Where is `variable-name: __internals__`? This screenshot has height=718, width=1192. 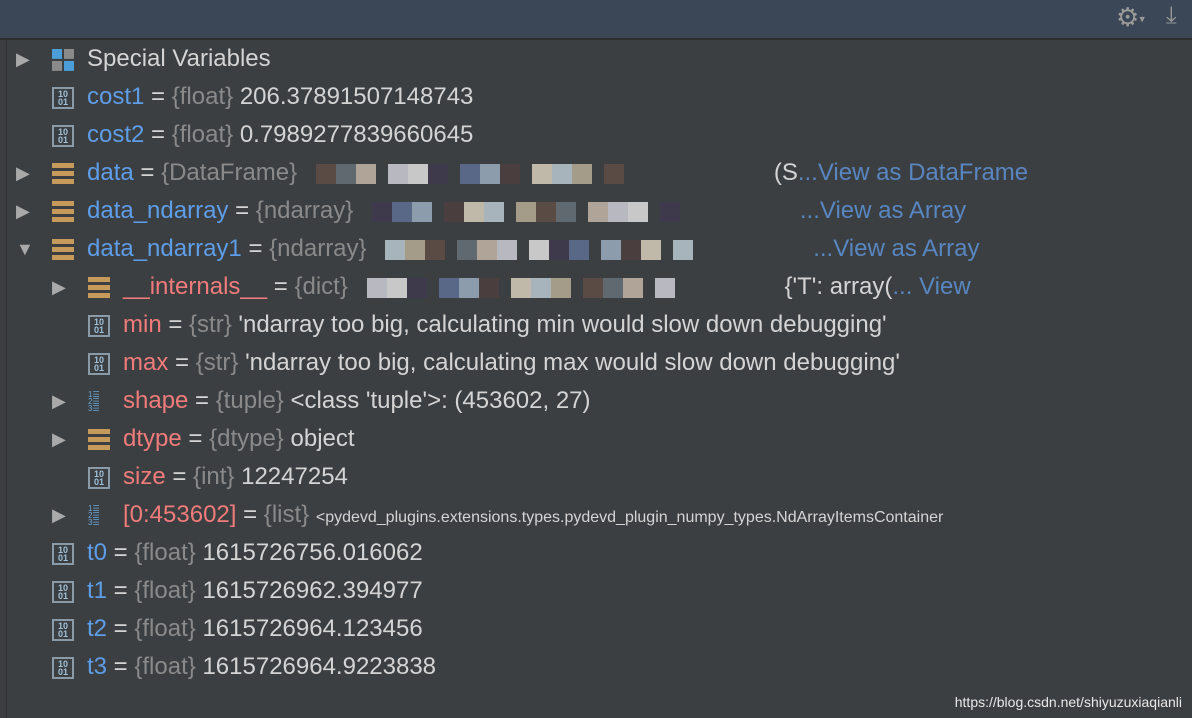
variable-name: __internals__ is located at coordinates (195, 286).